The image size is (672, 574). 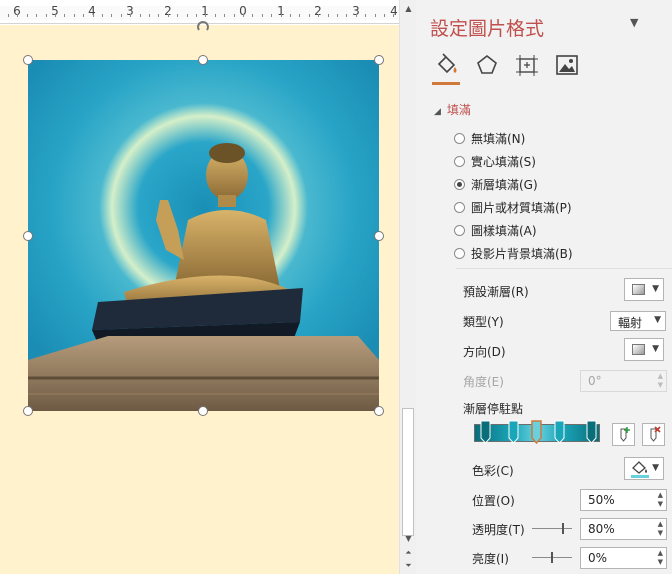 I want to click on scroll-down-icon: ▼, so click(x=408, y=539).